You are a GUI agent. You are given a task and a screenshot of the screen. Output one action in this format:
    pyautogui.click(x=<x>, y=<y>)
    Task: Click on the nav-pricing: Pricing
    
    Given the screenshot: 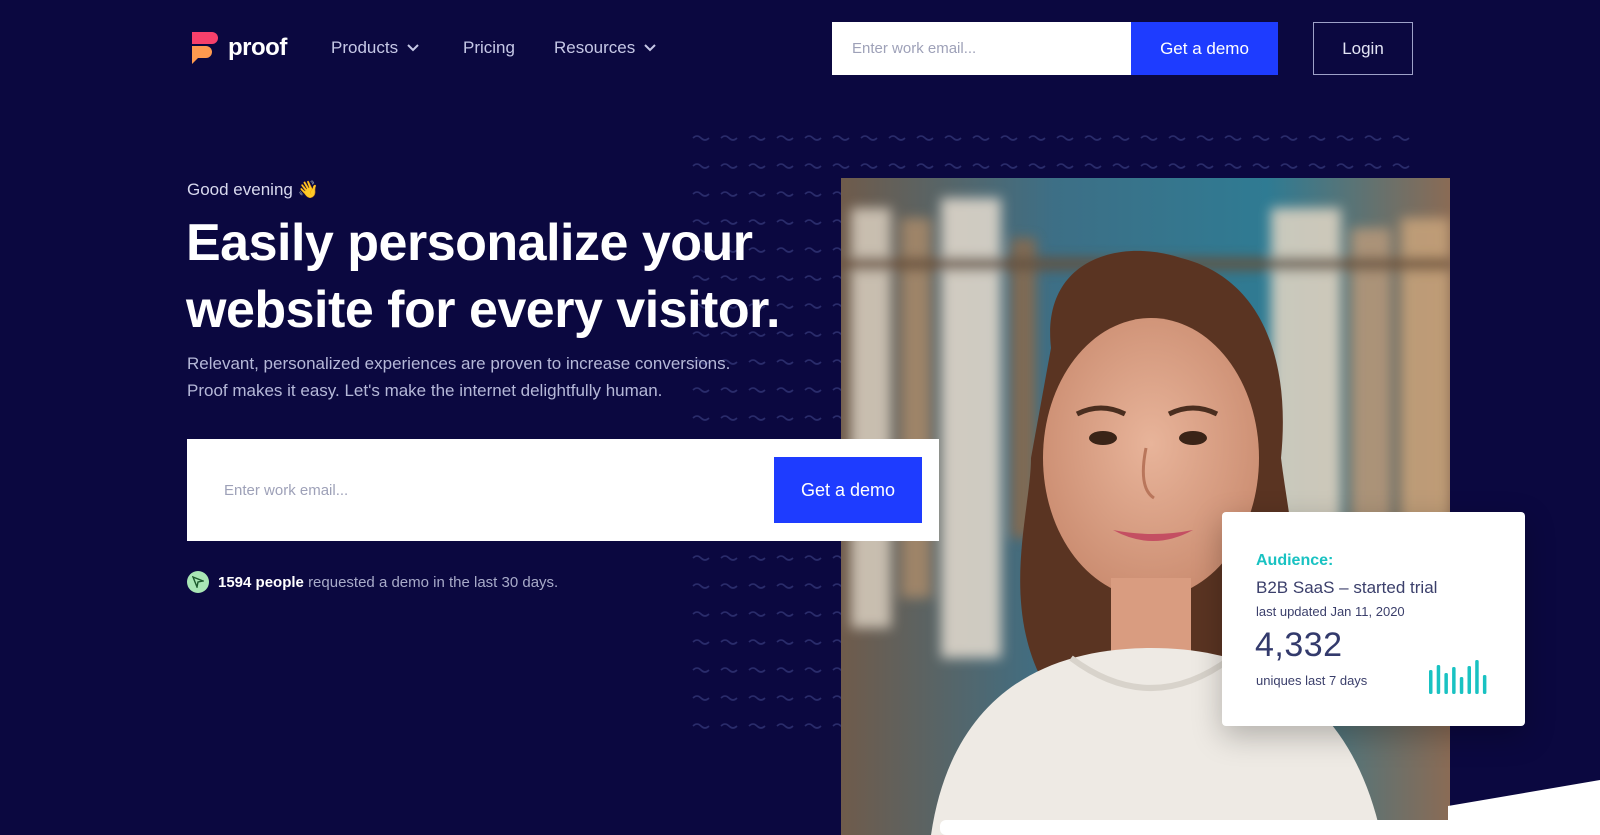 What is the action you would take?
    pyautogui.click(x=489, y=48)
    